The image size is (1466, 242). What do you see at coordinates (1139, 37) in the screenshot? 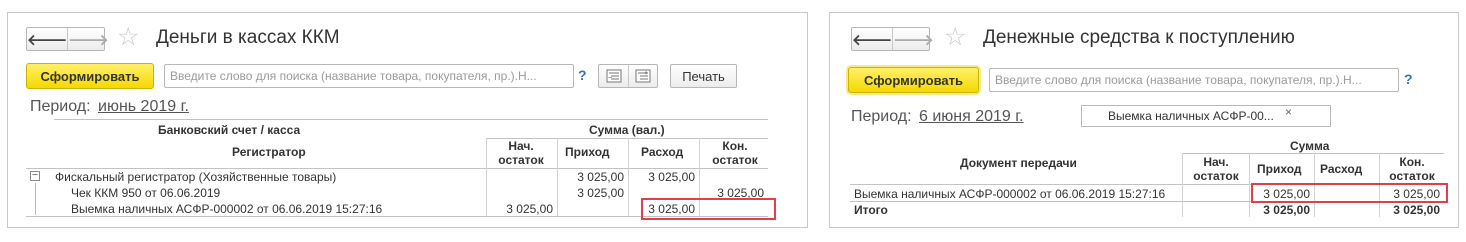
I see `page-title: Денежные средства к поступлению` at bounding box center [1139, 37].